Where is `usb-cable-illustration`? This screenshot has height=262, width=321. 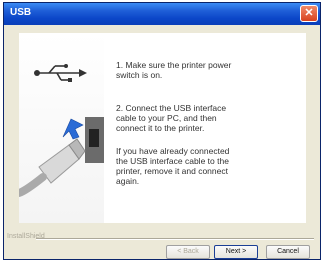
usb-cable-illustration is located at coordinates (59, 130).